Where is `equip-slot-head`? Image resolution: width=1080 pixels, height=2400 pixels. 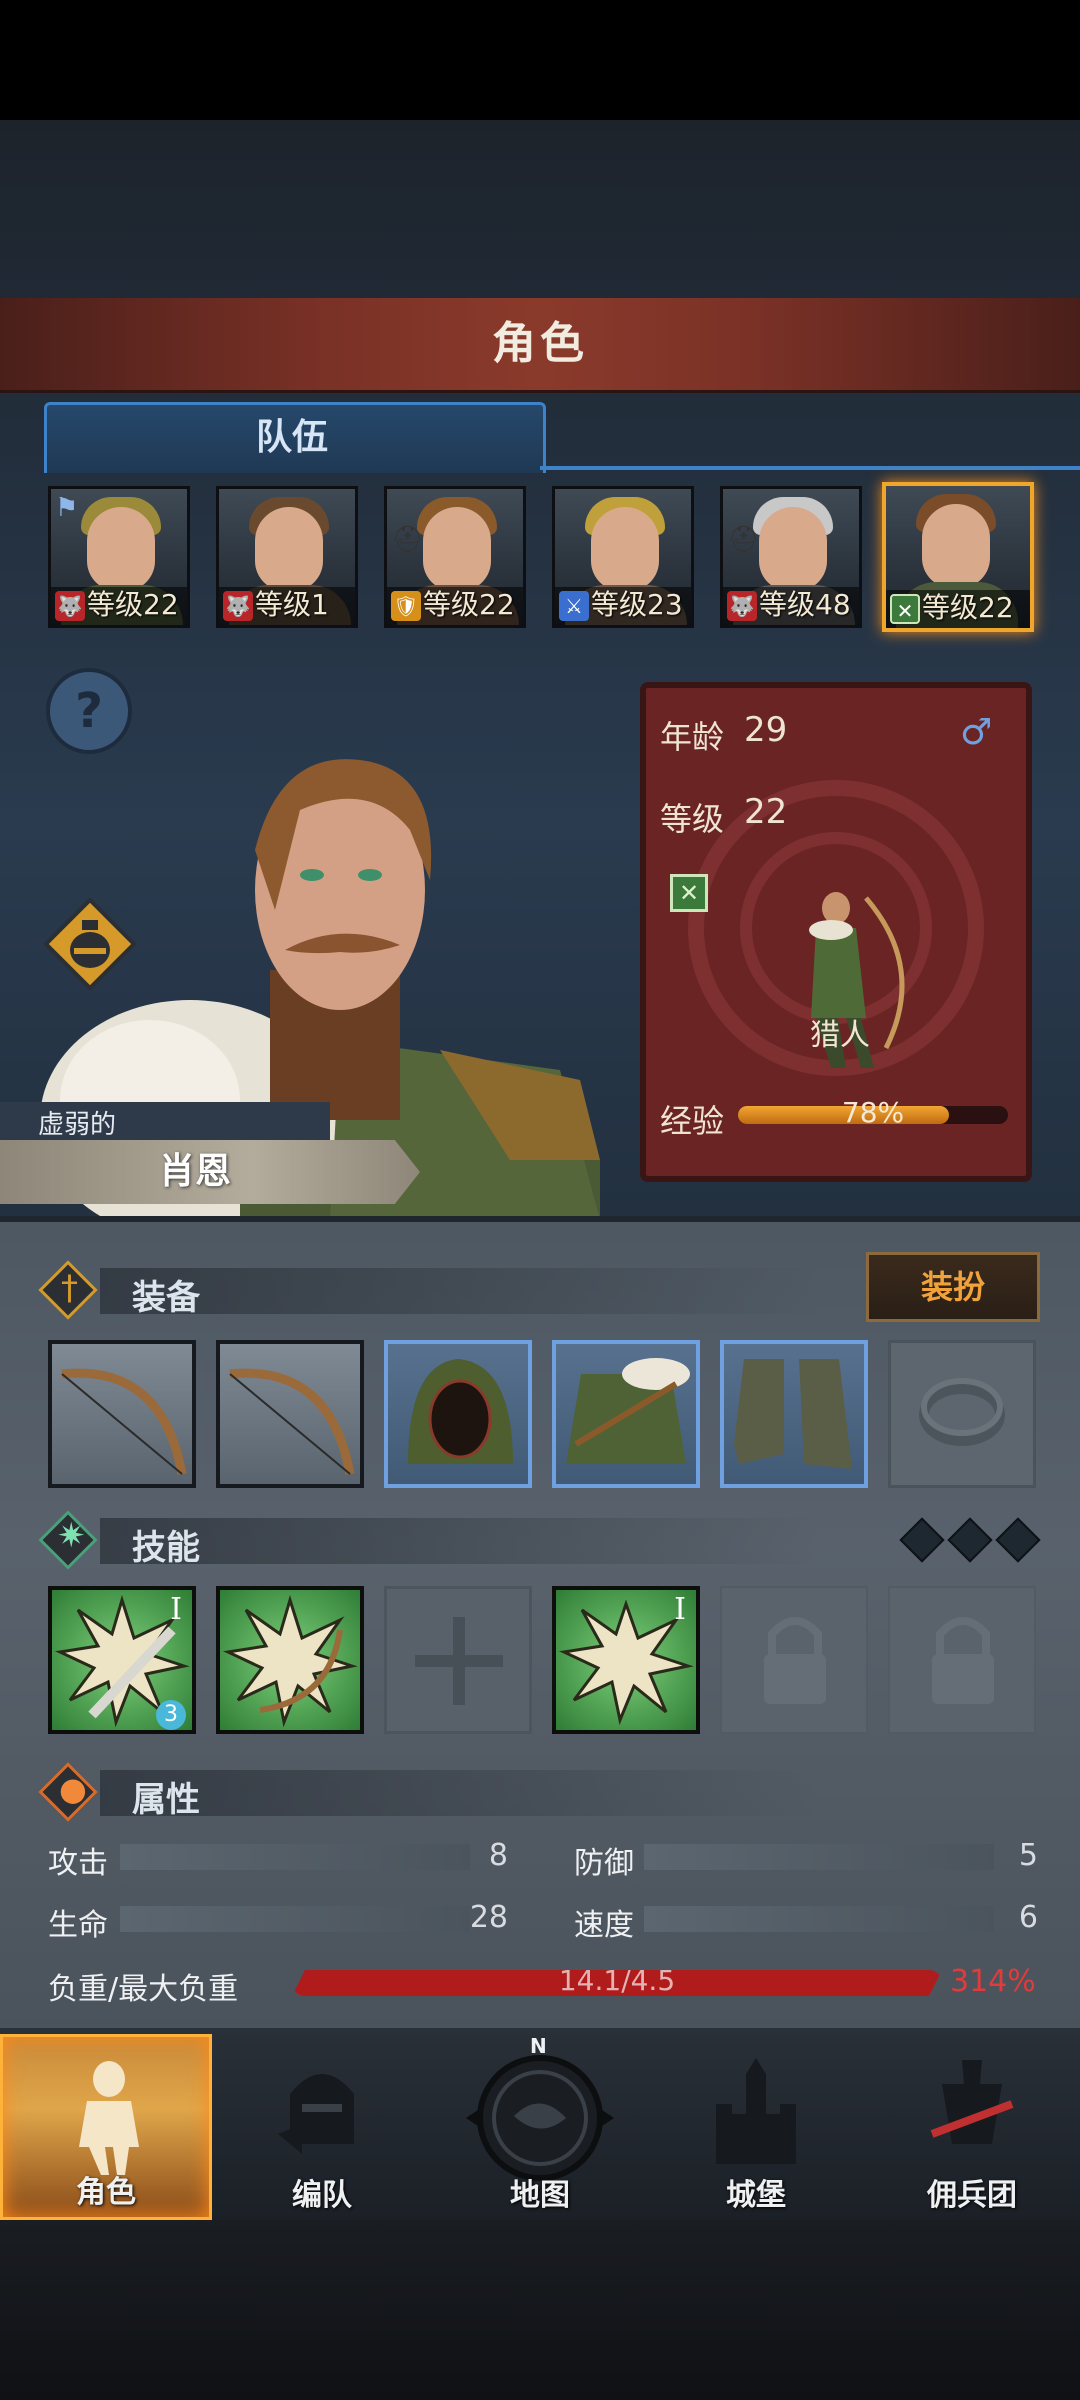 equip-slot-head is located at coordinates (458, 1414).